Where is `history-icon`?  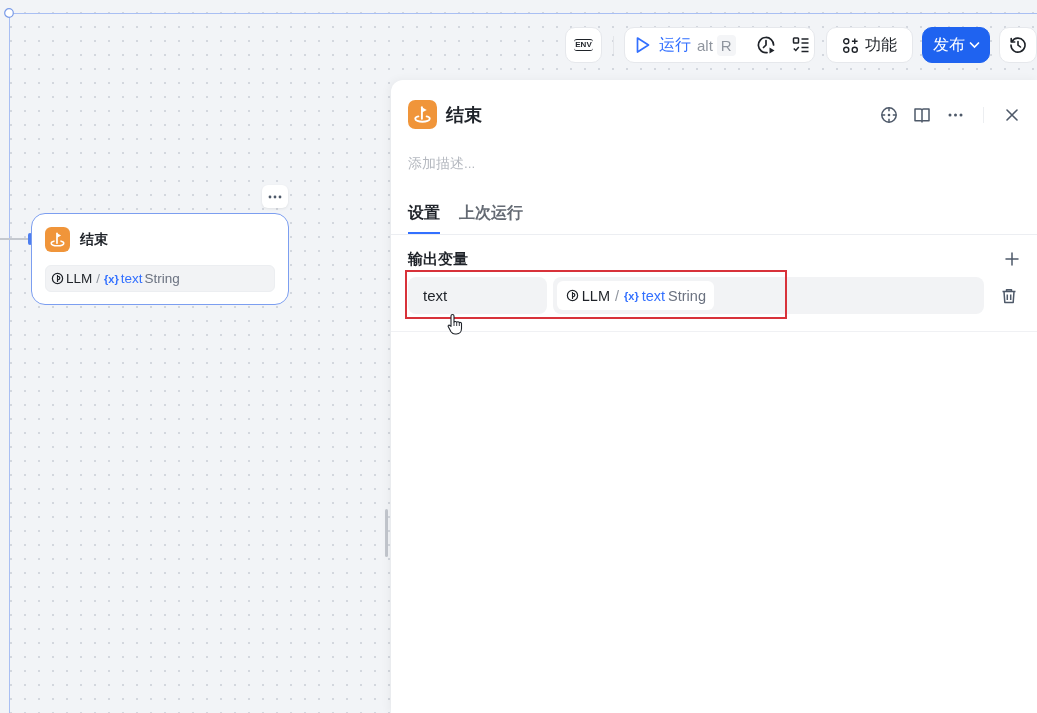
history-icon is located at coordinates (1018, 45).